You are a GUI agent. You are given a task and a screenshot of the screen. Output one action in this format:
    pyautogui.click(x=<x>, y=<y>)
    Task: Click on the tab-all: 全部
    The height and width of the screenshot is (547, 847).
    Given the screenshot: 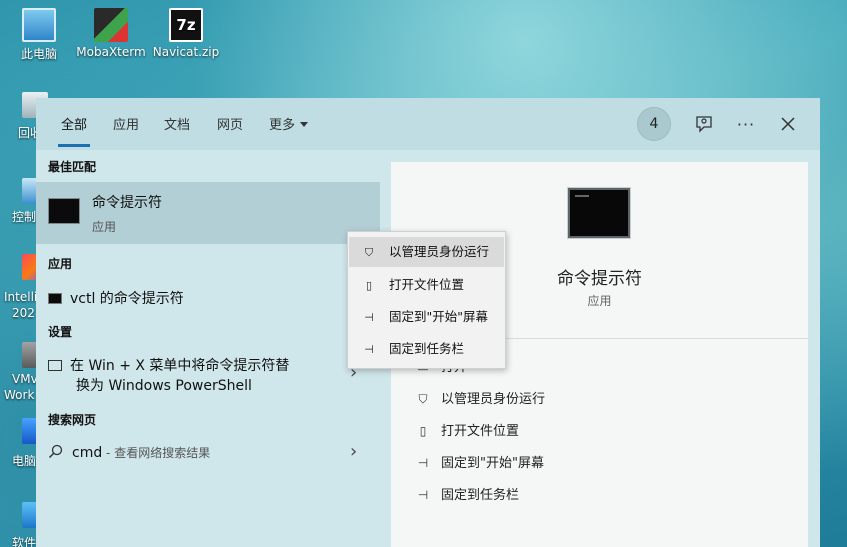 What is the action you would take?
    pyautogui.click(x=74, y=123)
    